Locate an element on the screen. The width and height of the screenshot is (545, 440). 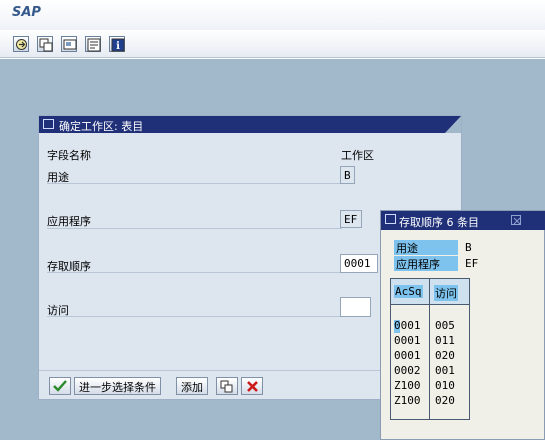
table-row: 0001 005 is located at coordinates (430, 326).